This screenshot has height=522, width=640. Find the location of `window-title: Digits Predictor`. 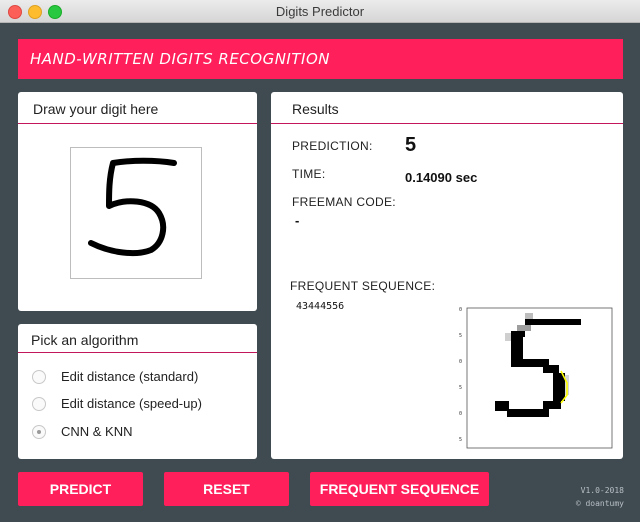

window-title: Digits Predictor is located at coordinates (320, 11).